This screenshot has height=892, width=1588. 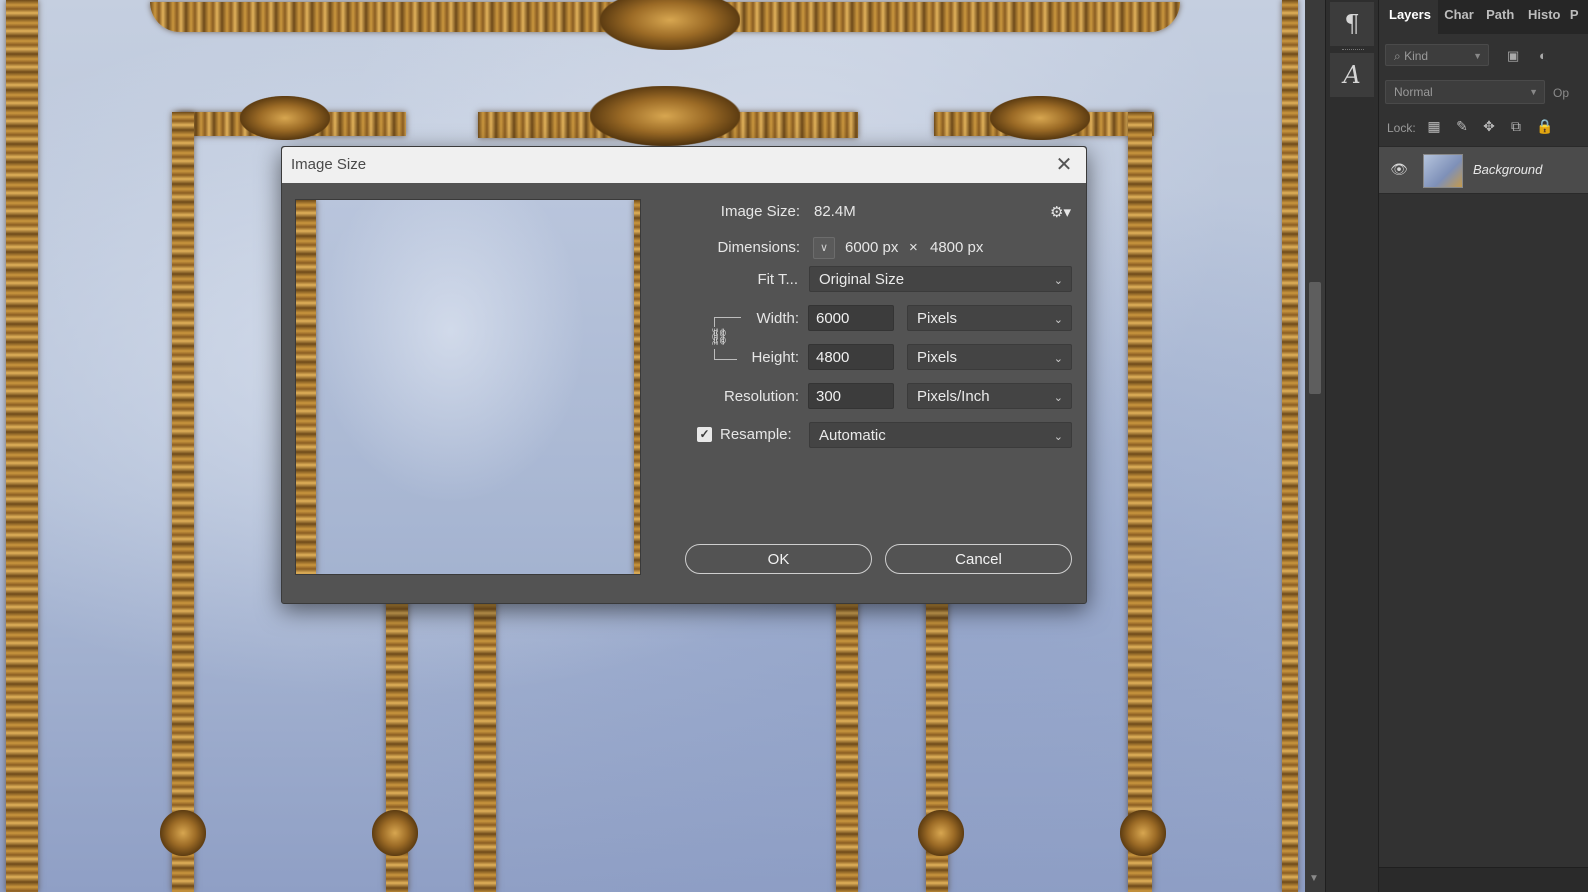 What do you see at coordinates (329, 164) in the screenshot?
I see `dialog-title: Image Size` at bounding box center [329, 164].